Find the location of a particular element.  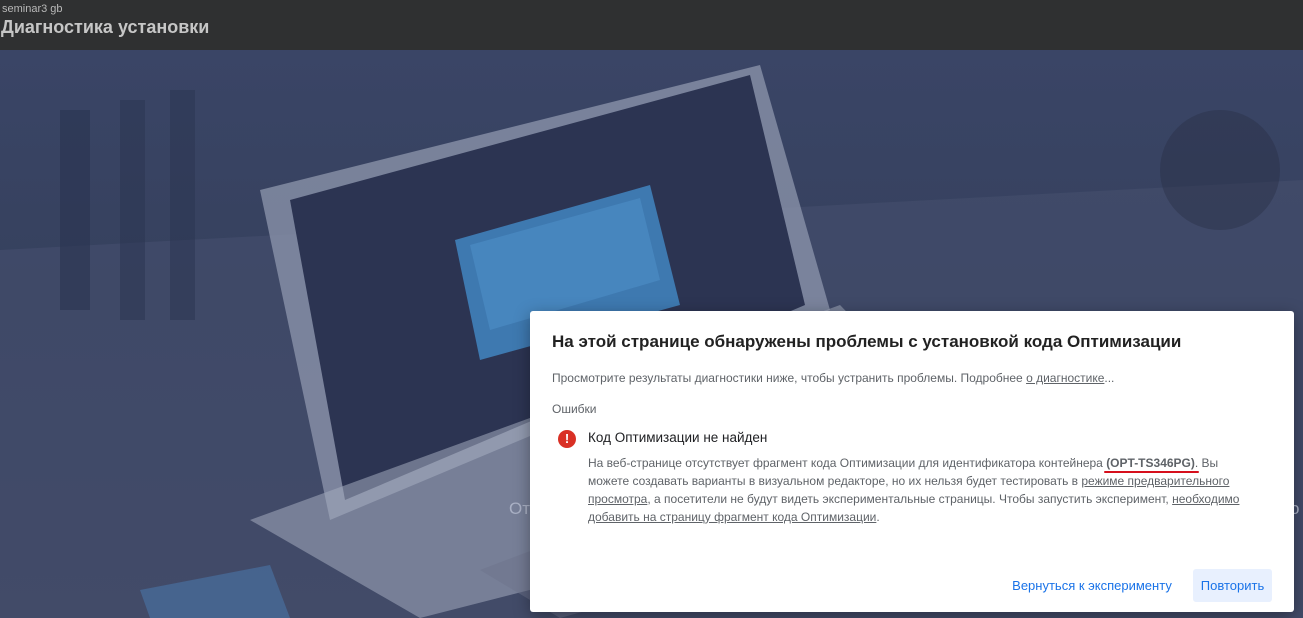

about-diagnostics-link: о диагностике is located at coordinates (1065, 378).